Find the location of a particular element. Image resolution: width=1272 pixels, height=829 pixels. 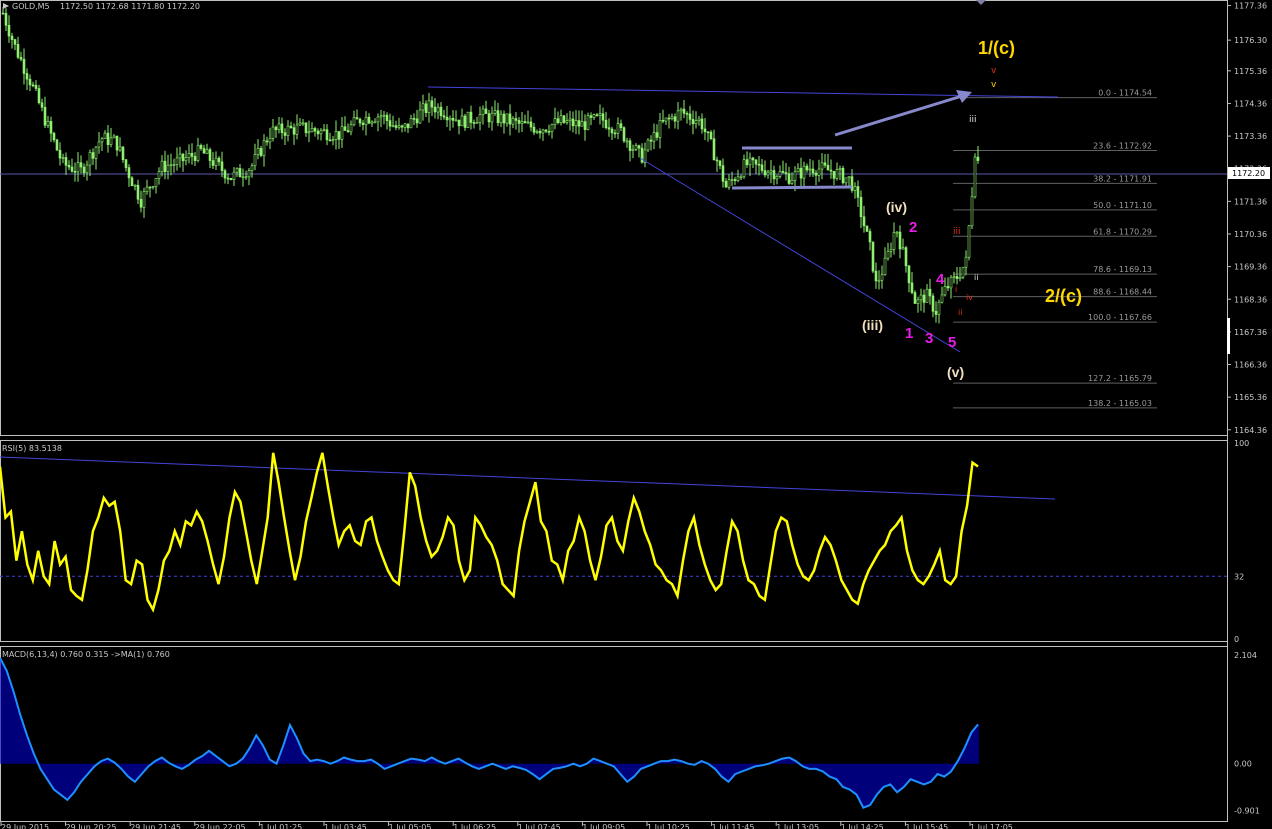

wave-label-v-yellow: v is located at coordinates (994, 85).